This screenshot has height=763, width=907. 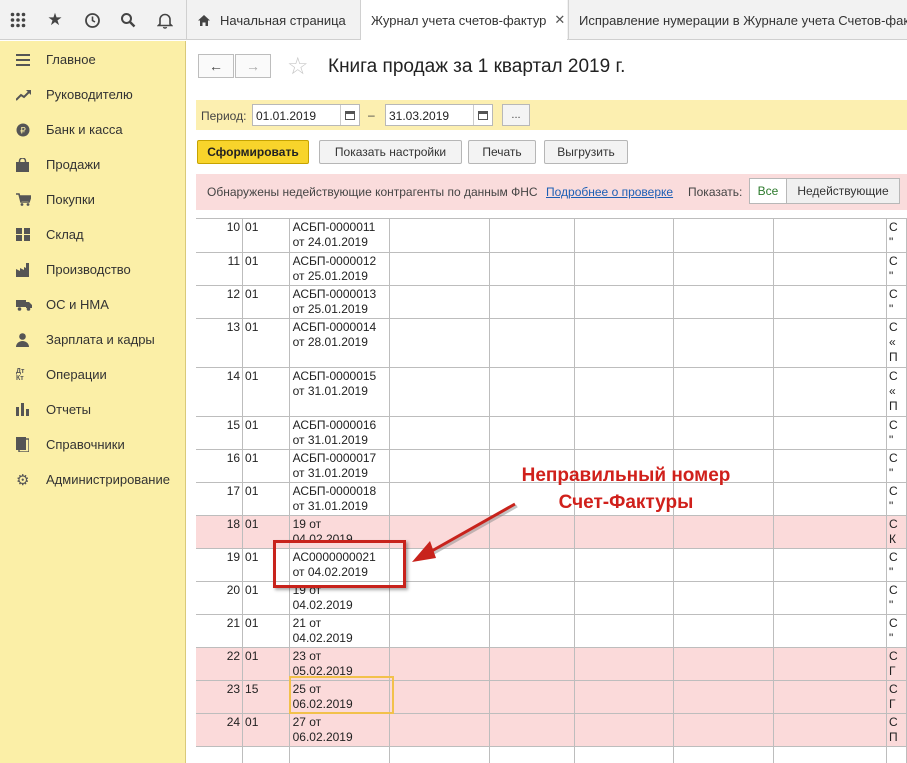 I want to click on row-number-cell: 23, so click(x=220, y=697).